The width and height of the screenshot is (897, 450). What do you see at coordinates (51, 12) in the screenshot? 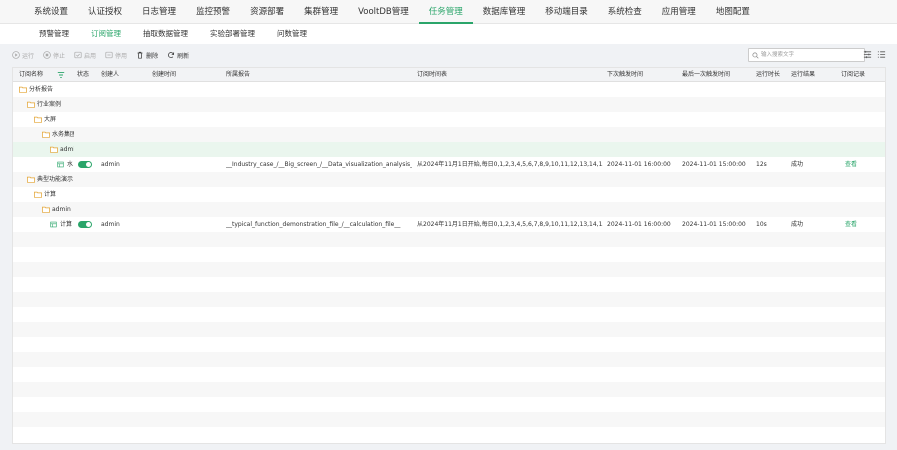
I see `nav-system-settings: 系统设置` at bounding box center [51, 12].